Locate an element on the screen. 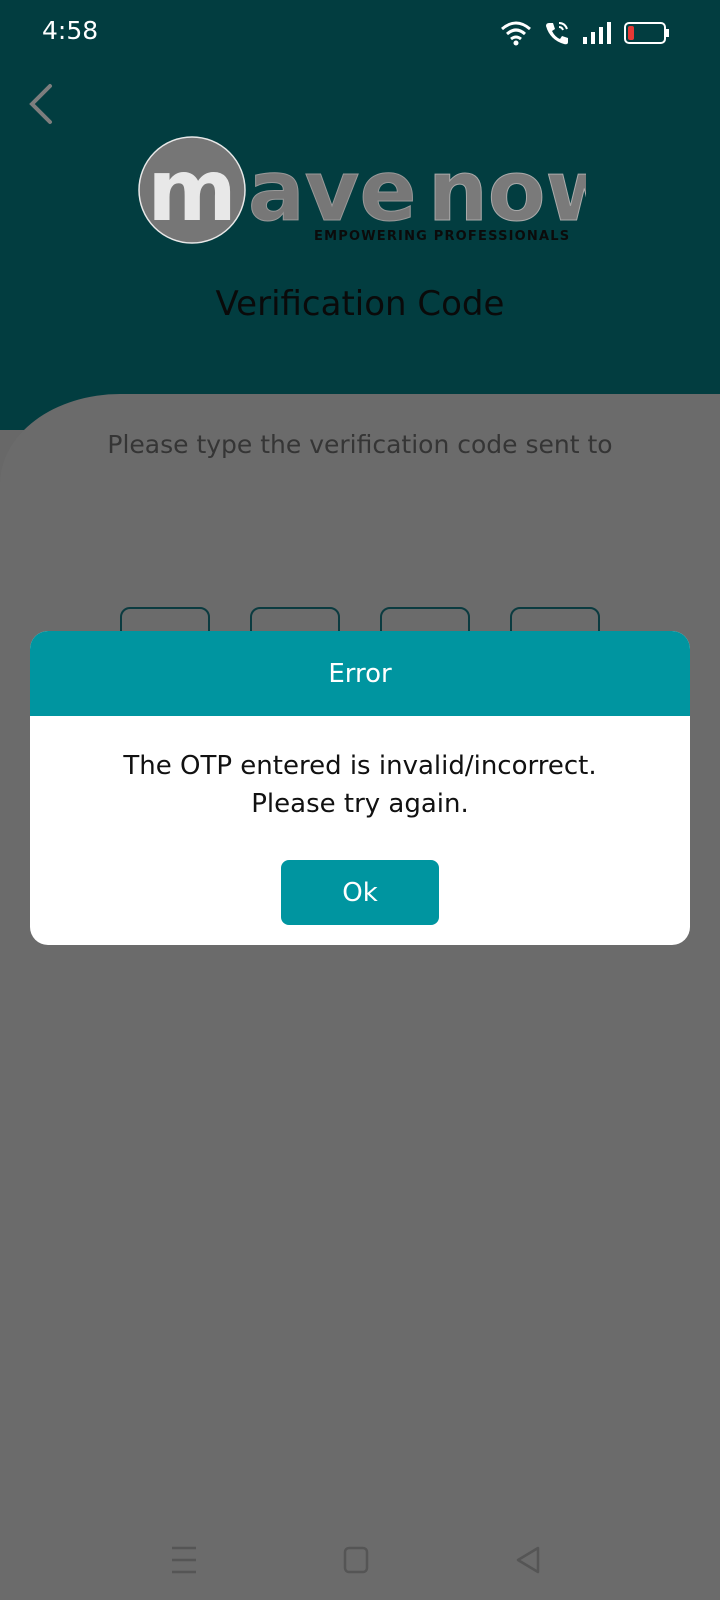  svg-text: now is located at coordinates (507, 191).